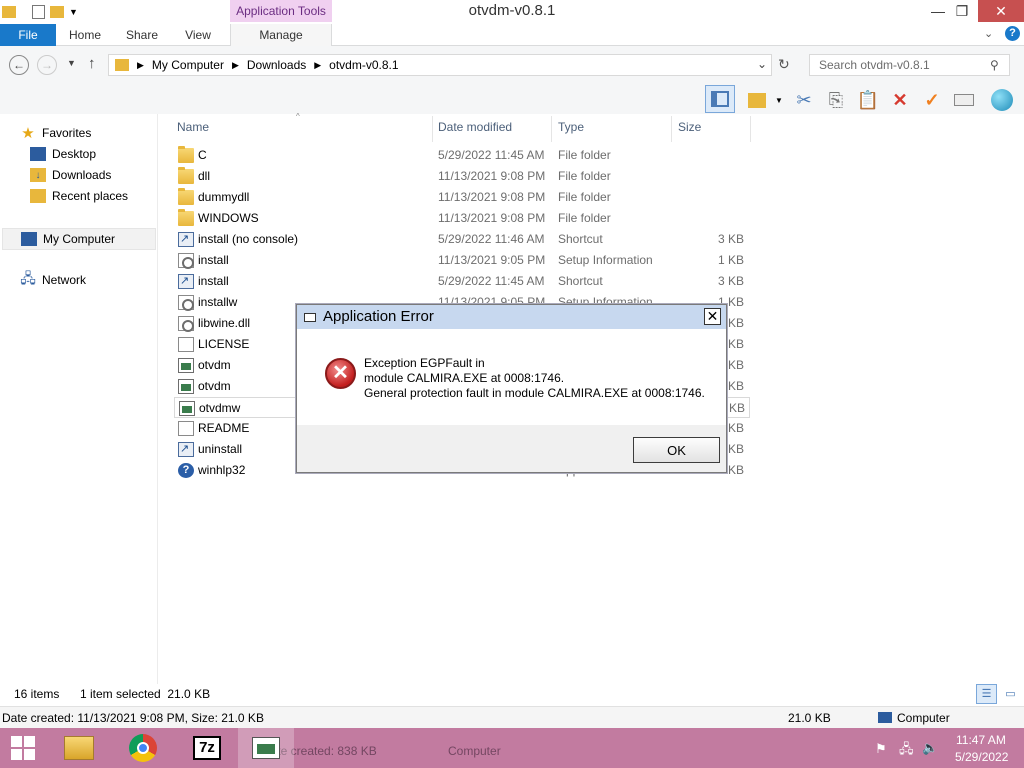  Describe the element at coordinates (186, 365) in the screenshot. I see `application-icon` at that location.